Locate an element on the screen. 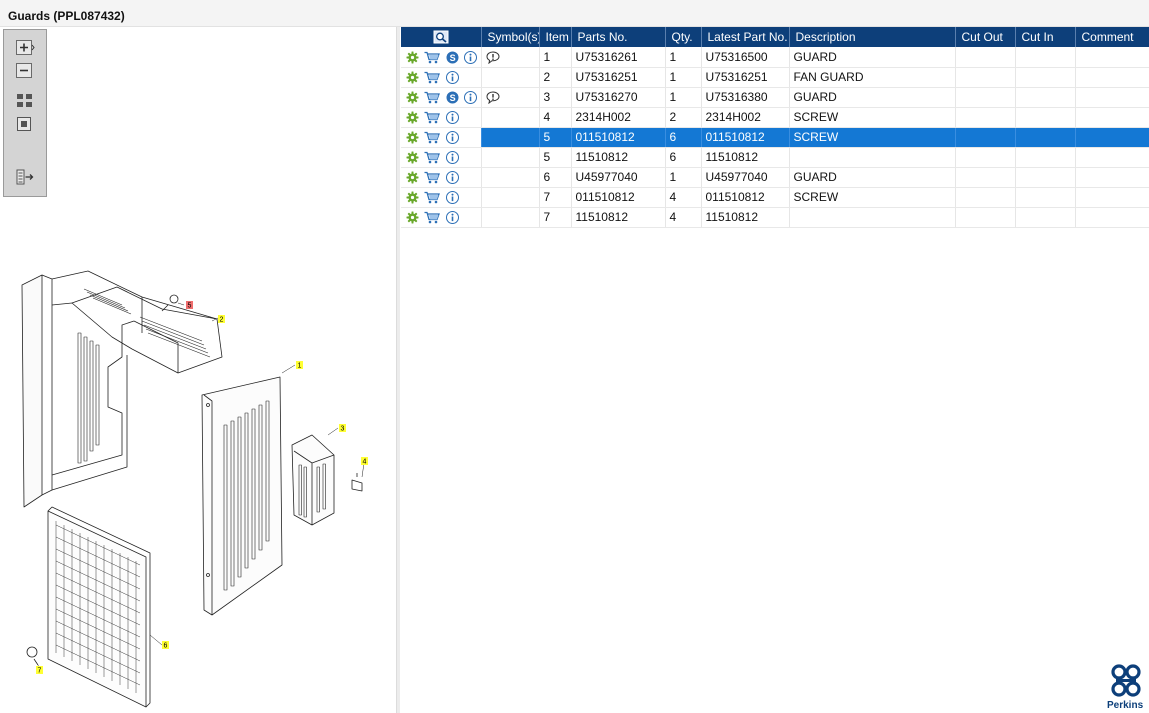 The image size is (1149, 713). table-row: 4 2314H002 2 2314H002 SCREW is located at coordinates (775, 117).